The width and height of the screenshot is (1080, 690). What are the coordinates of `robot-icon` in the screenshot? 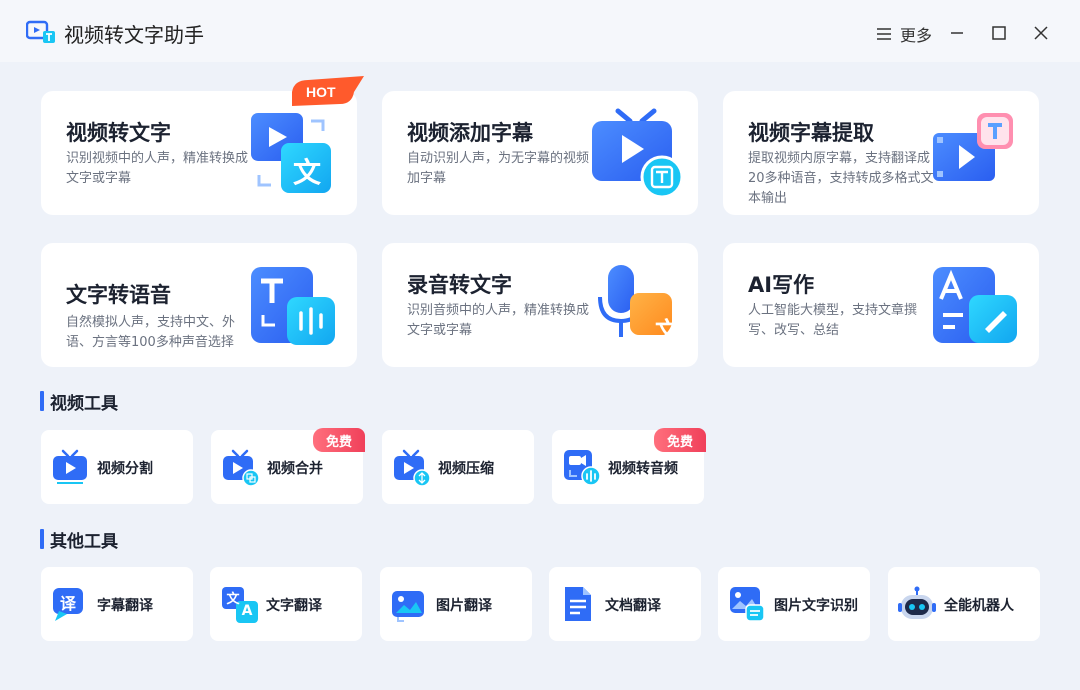 It's located at (917, 604).